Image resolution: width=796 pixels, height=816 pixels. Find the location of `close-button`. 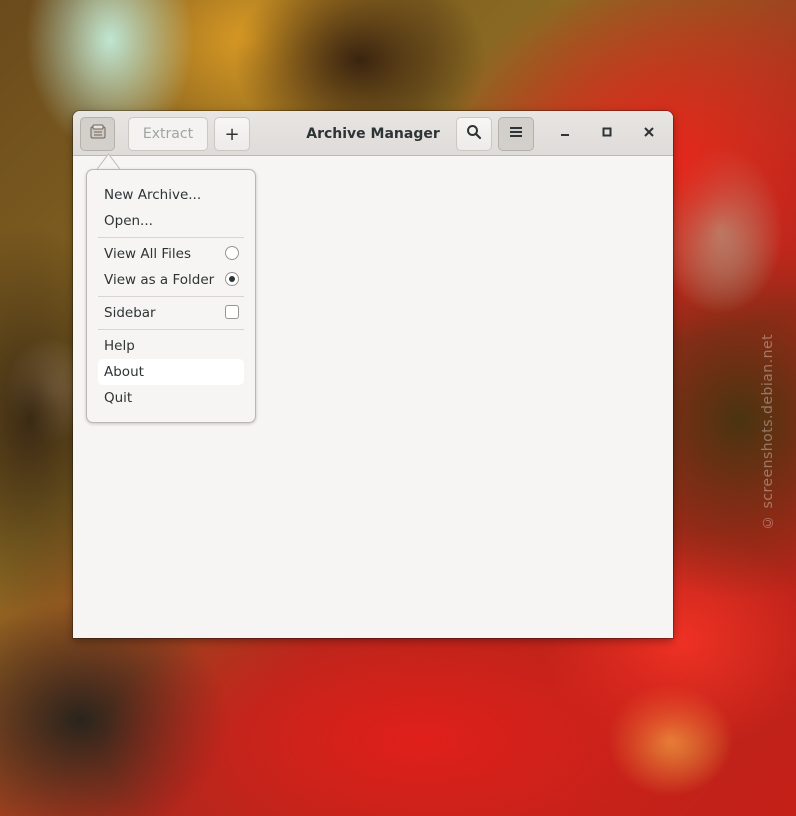

close-button is located at coordinates (649, 134).